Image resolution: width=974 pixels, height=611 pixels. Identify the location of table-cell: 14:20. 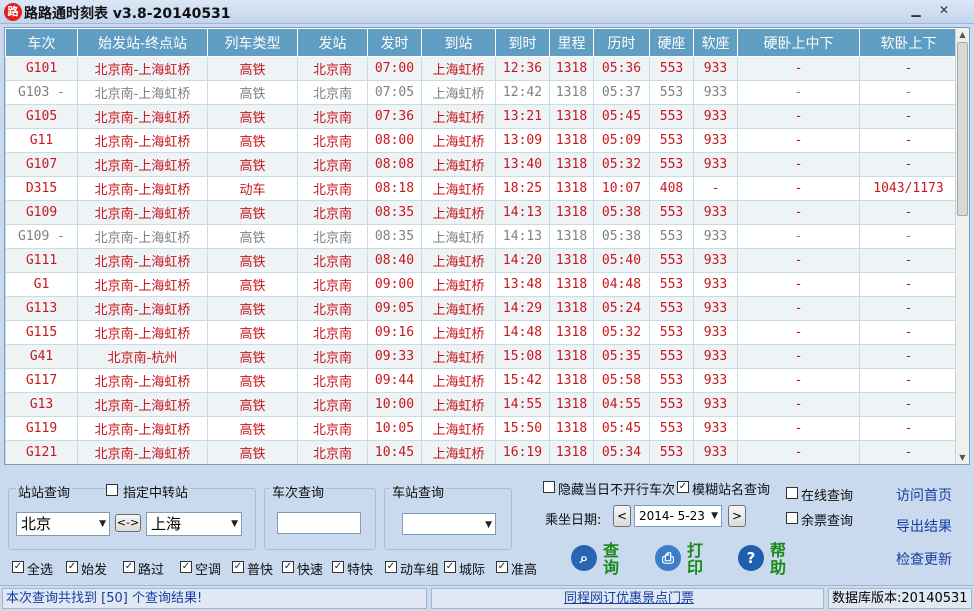
(522, 260).